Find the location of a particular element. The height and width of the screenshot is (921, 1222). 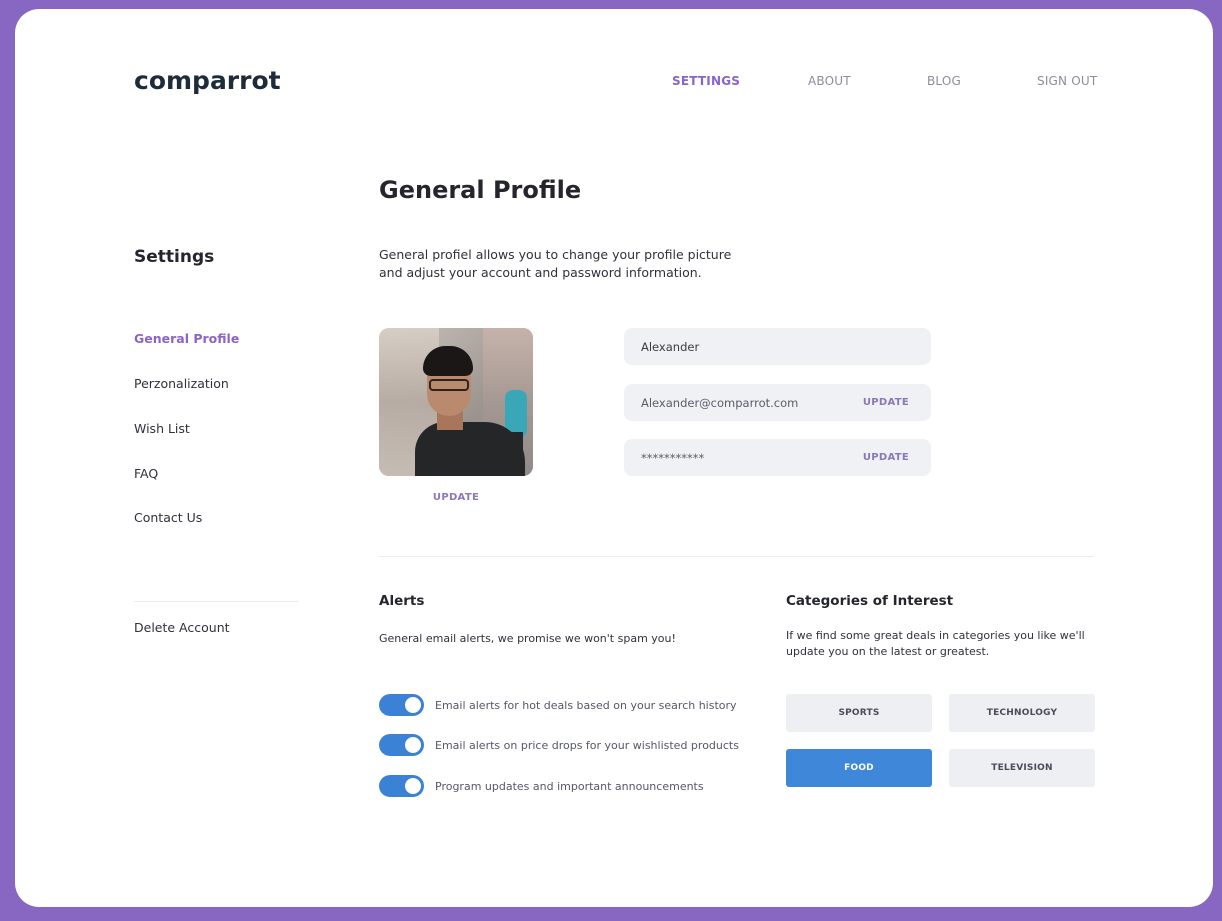

category-television: TELEVISION is located at coordinates (1022, 768).